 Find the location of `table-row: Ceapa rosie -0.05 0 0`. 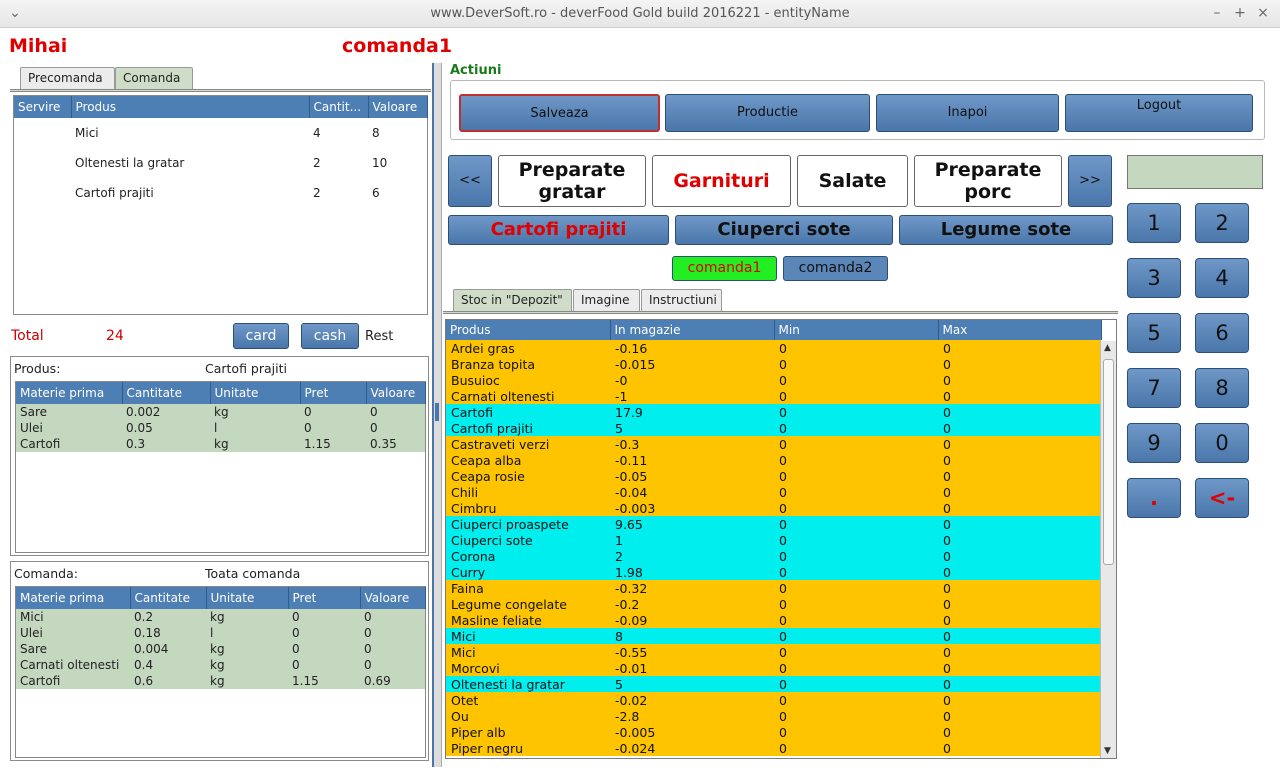

table-row: Ceapa rosie -0.05 0 0 is located at coordinates (773, 476).